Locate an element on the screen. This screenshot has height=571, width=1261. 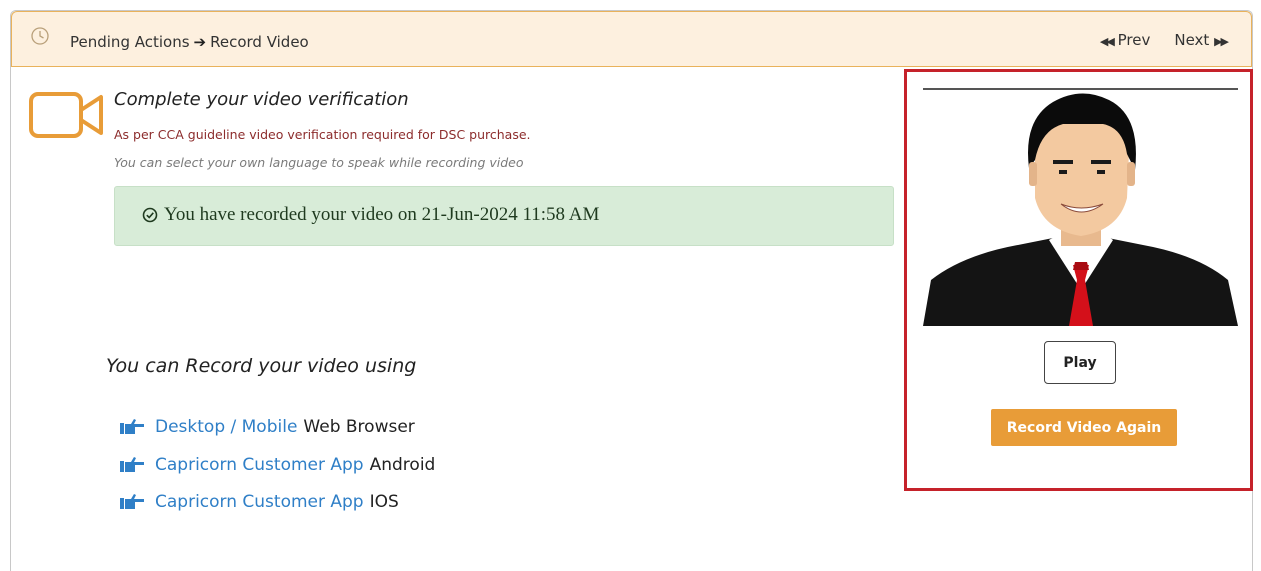
verification-title: Complete your video verification is located at coordinates (261, 99).